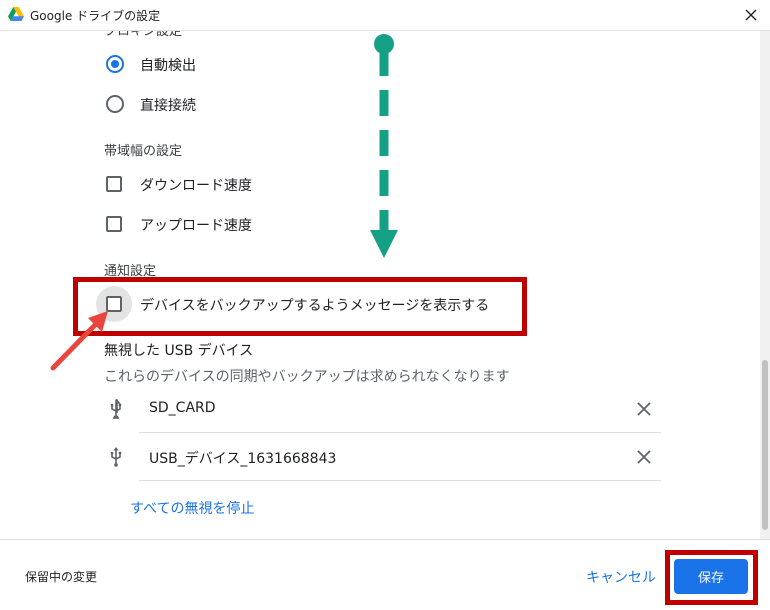 The image size is (770, 610). What do you see at coordinates (300, 306) in the screenshot?
I see `highlight-frame-notification` at bounding box center [300, 306].